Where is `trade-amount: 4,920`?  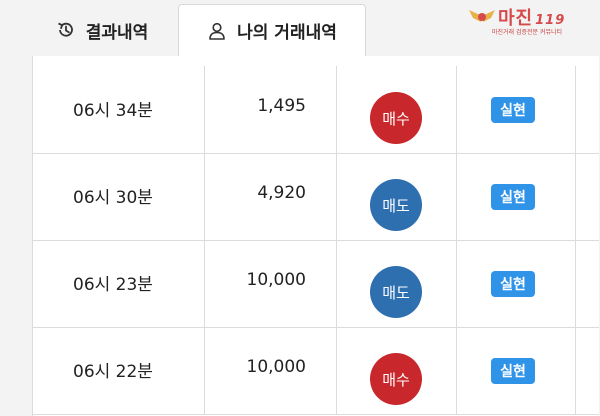 trade-amount: 4,920 is located at coordinates (281, 193).